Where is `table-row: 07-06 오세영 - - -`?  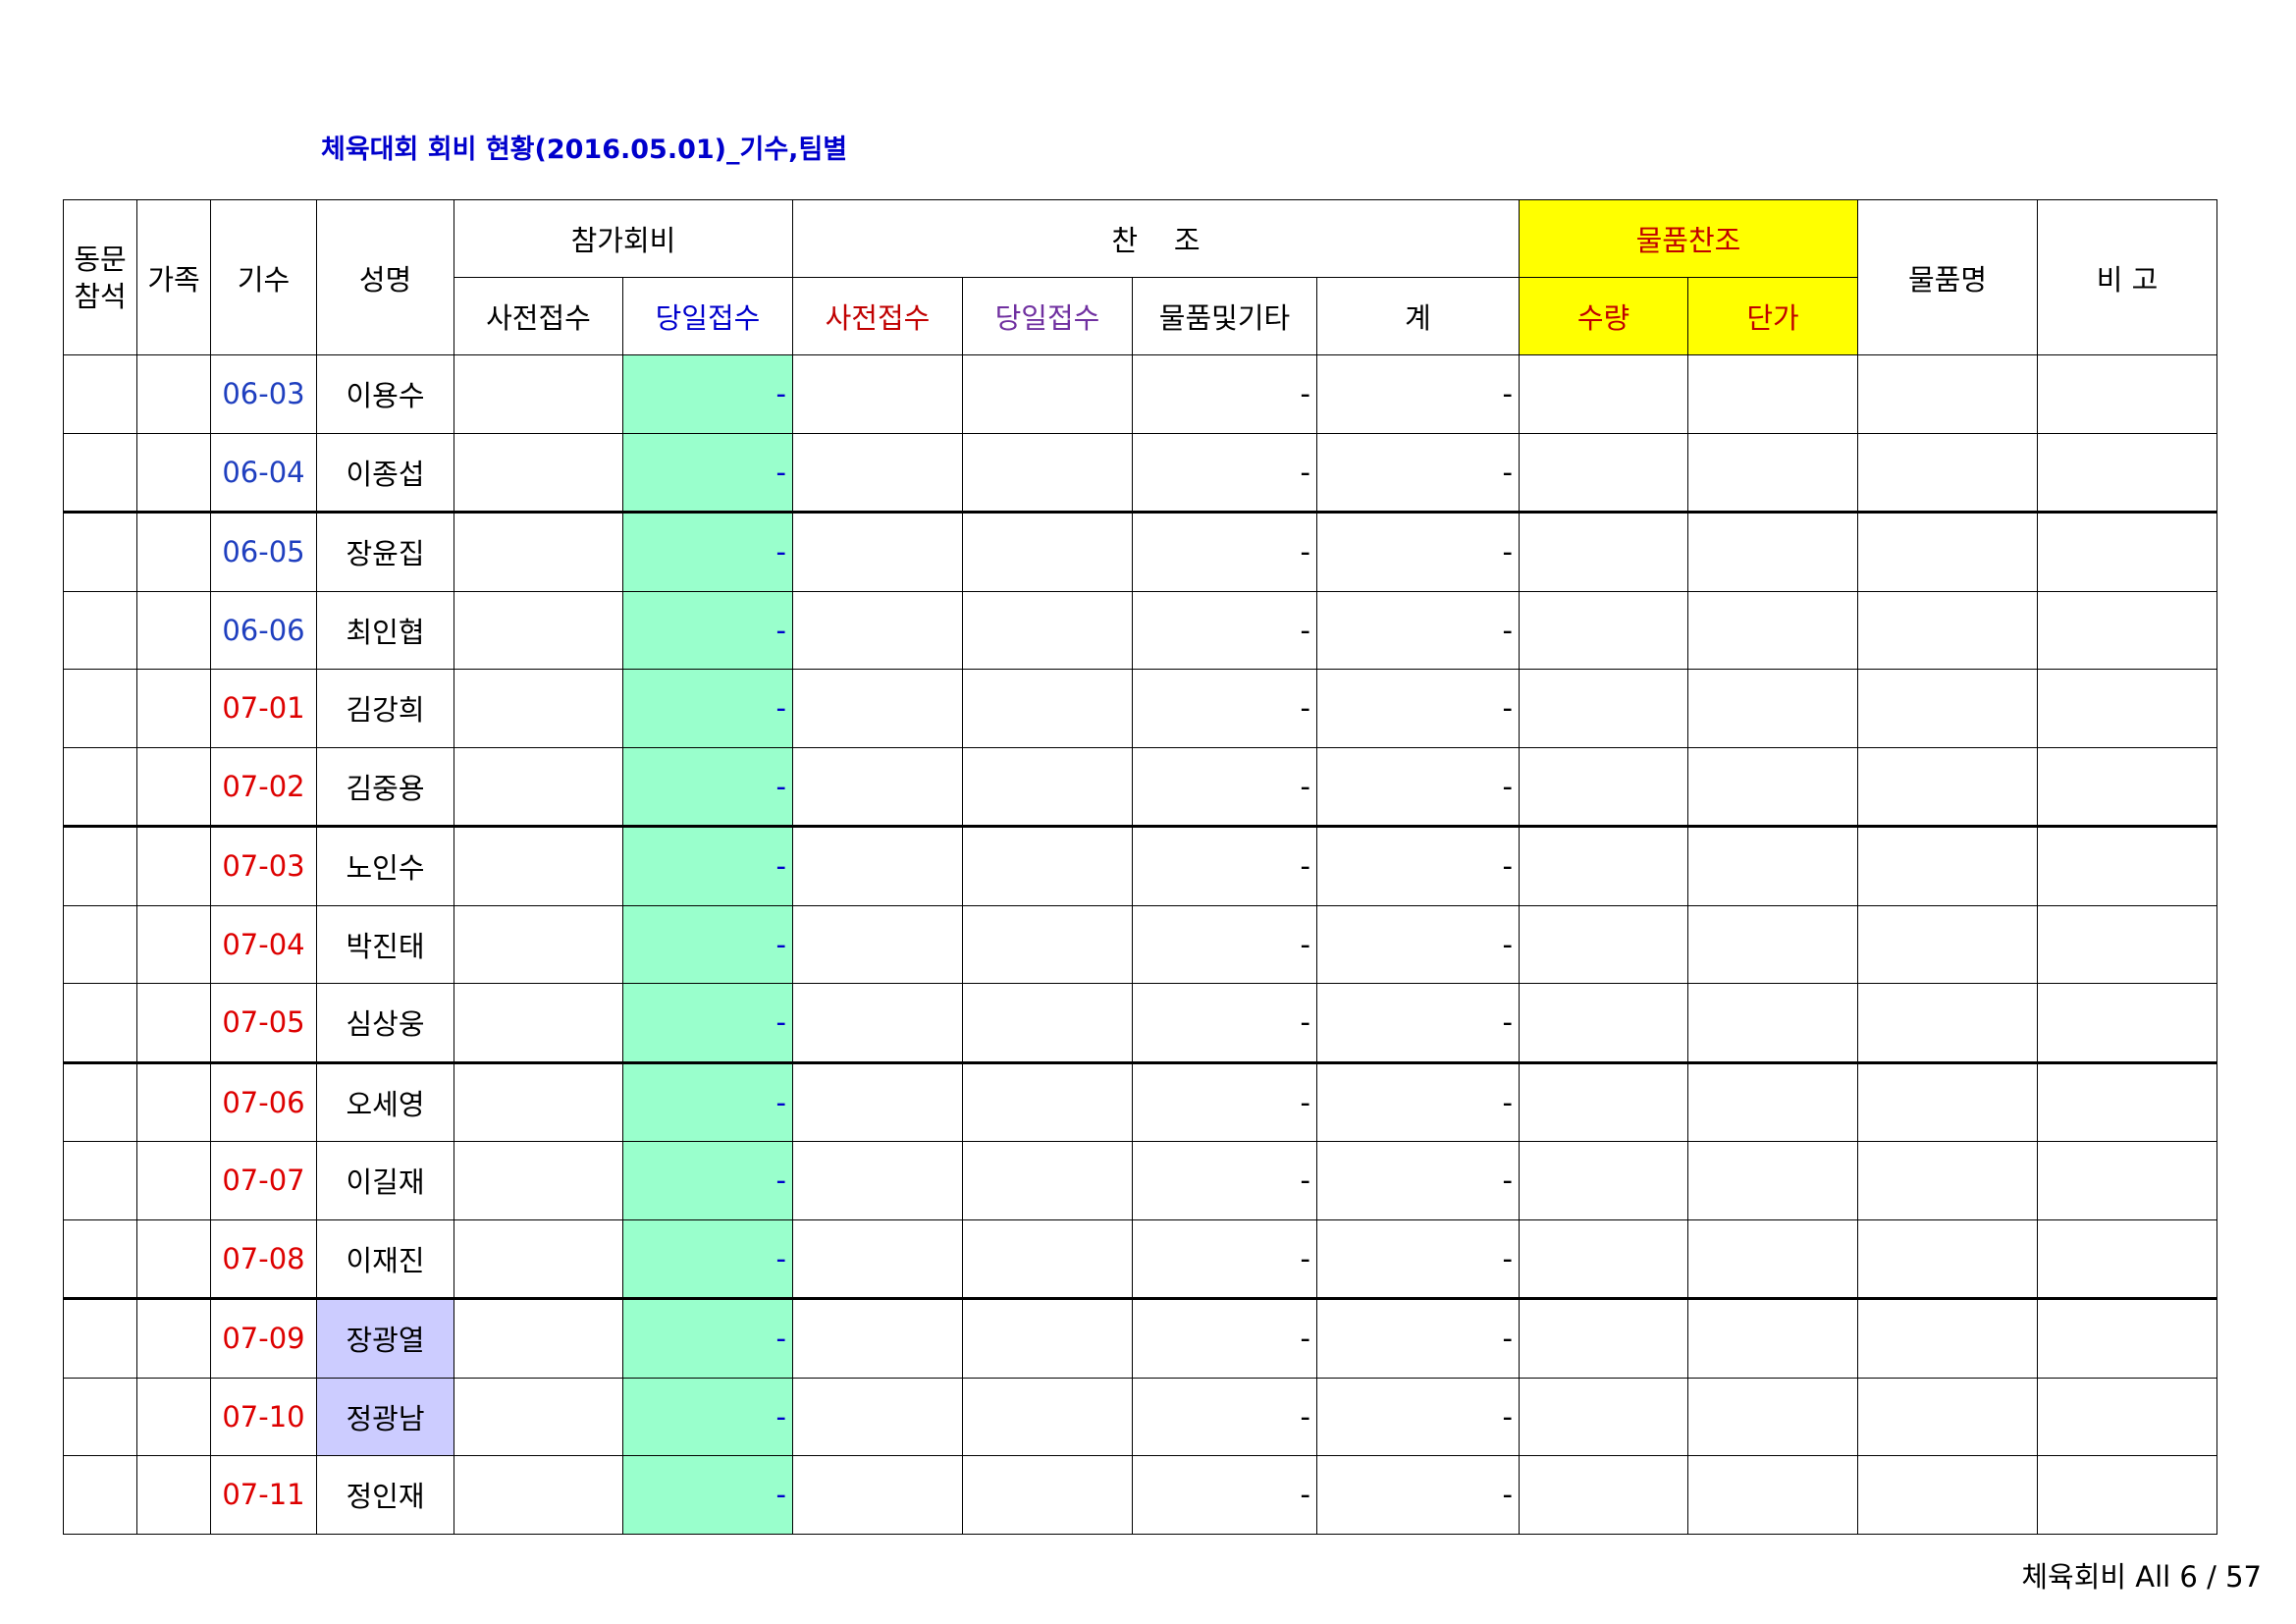 table-row: 07-06 오세영 - - - is located at coordinates (1140, 1101).